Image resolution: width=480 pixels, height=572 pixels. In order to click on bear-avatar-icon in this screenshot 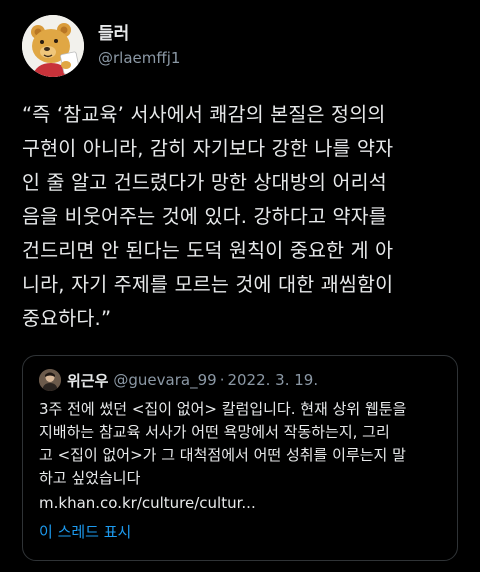, I will do `click(53, 46)`.